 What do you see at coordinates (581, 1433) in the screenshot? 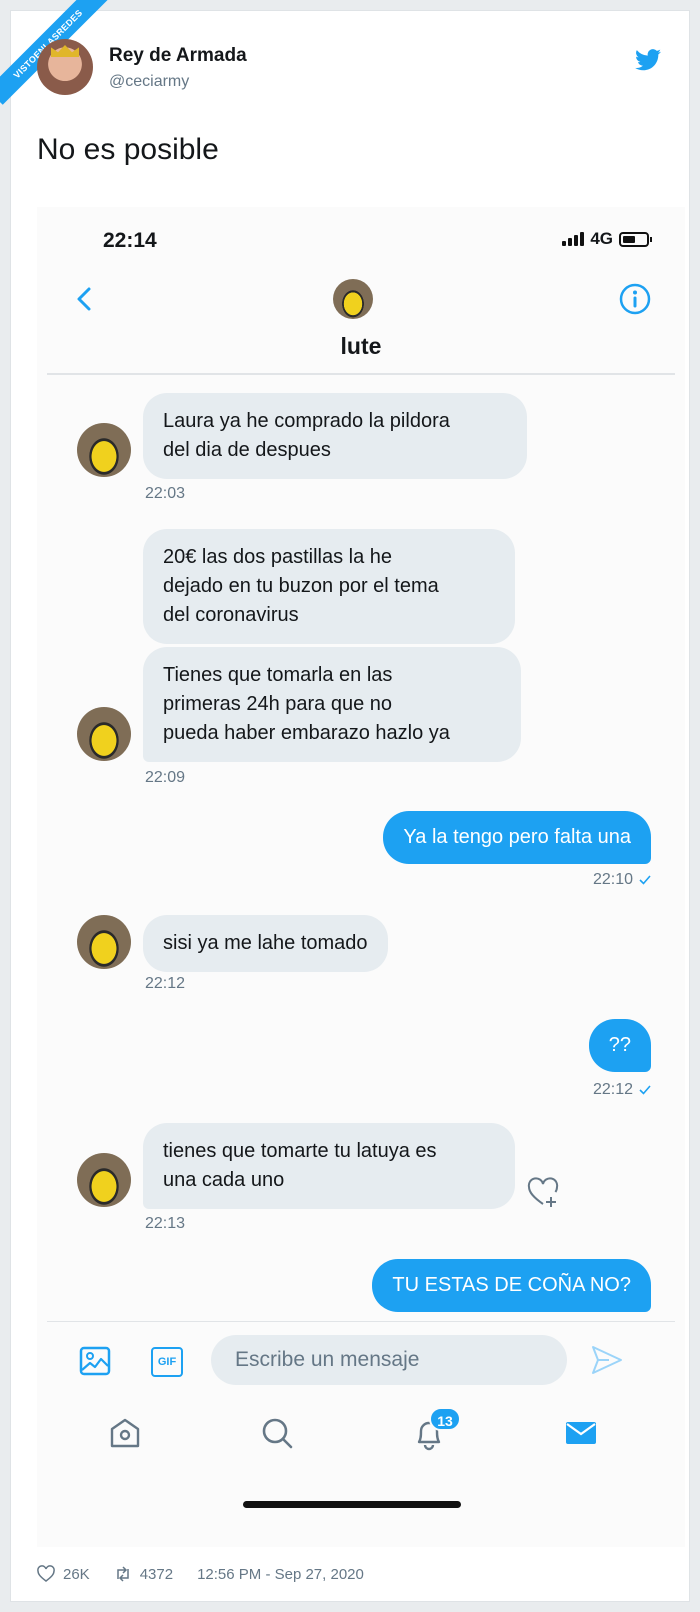
I see `messages-icon` at bounding box center [581, 1433].